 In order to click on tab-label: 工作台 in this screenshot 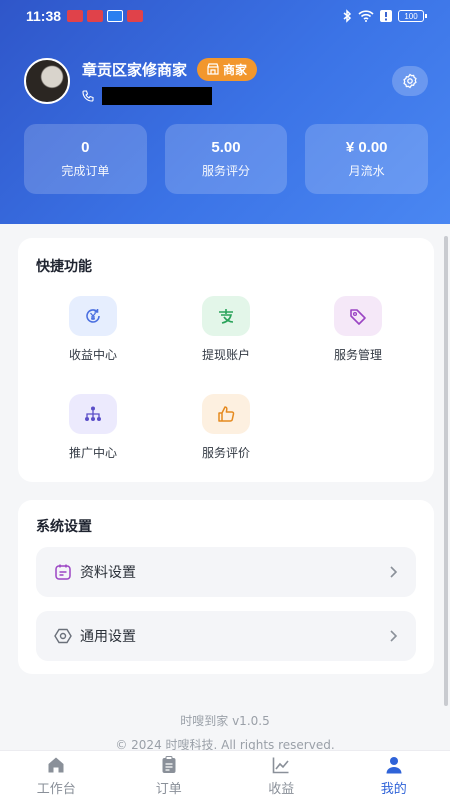, I will do `click(56, 789)`.